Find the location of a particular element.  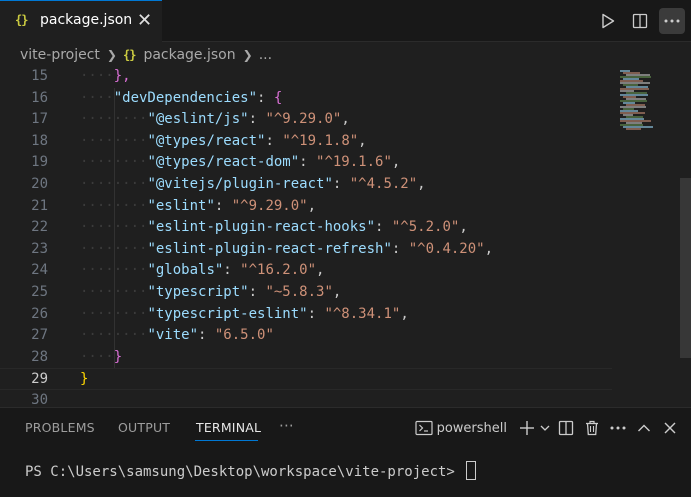

line-number: 22 is located at coordinates (39, 227).